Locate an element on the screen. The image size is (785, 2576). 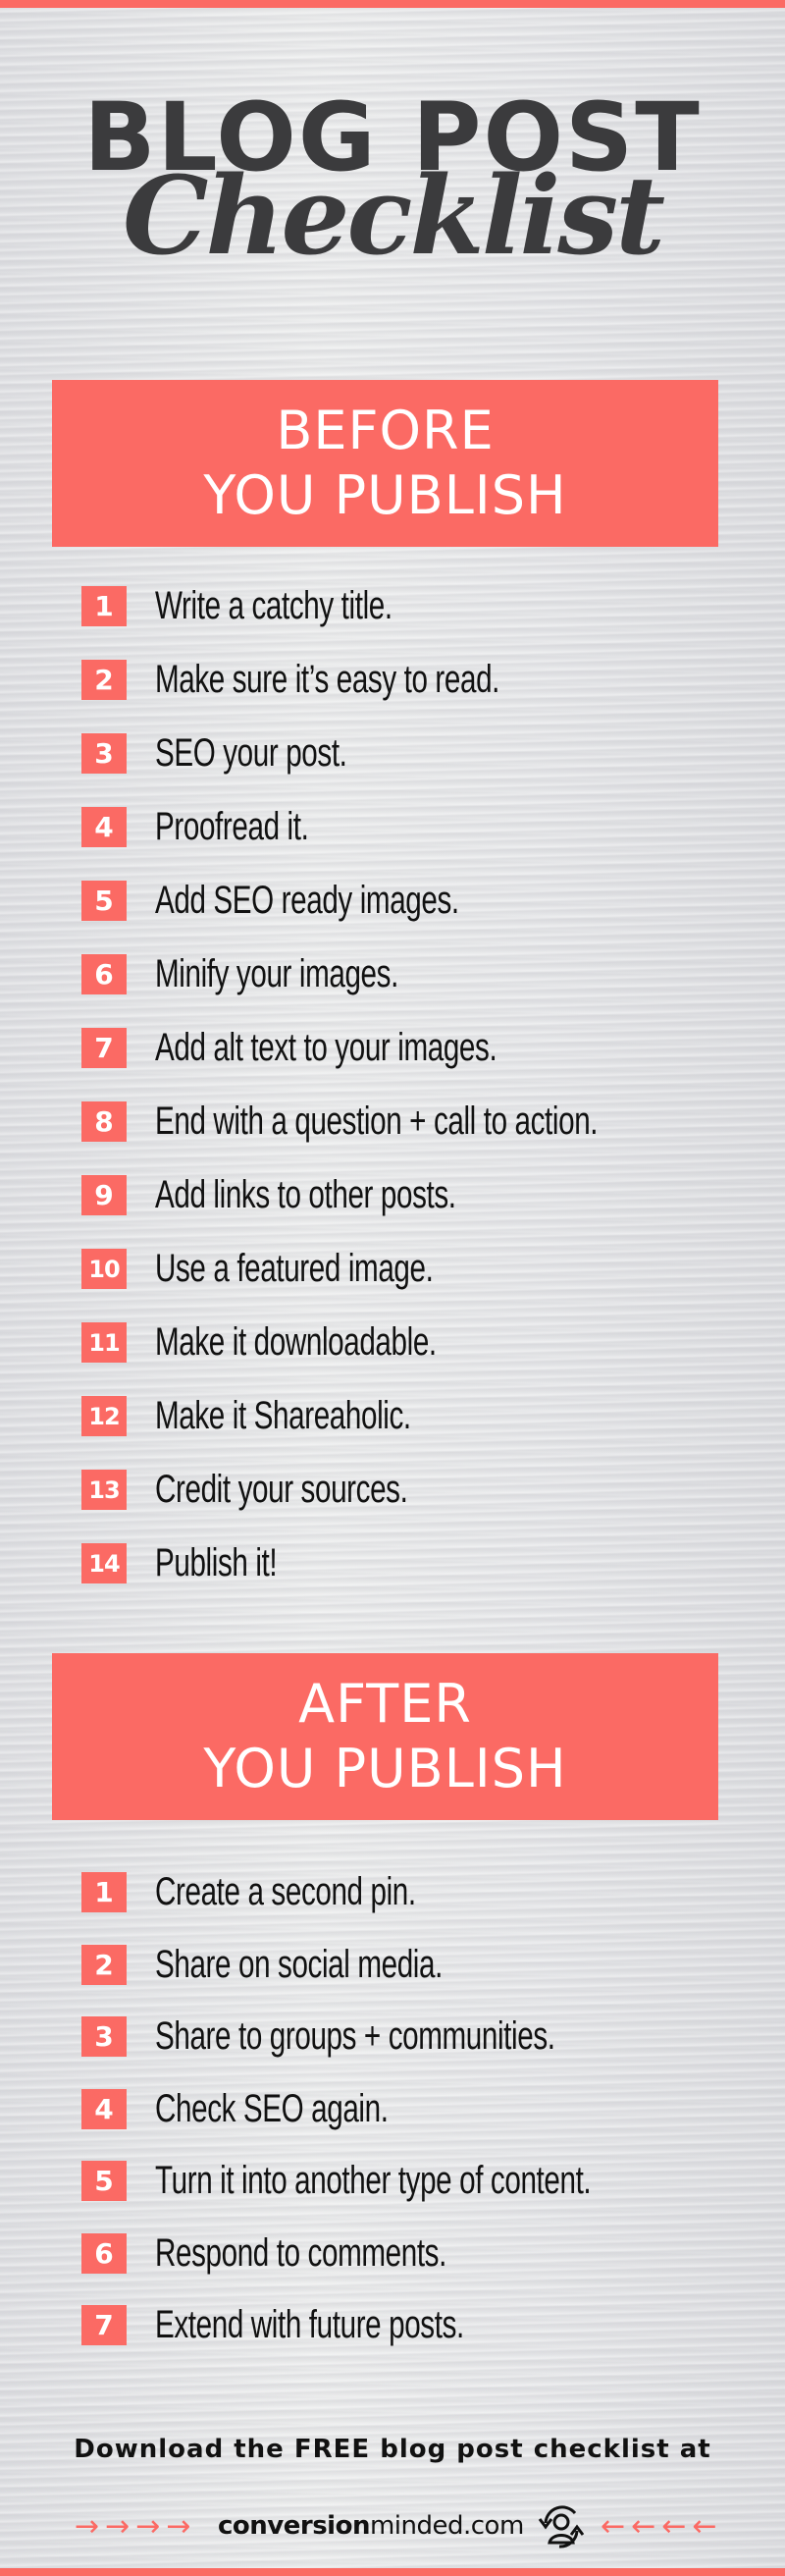
before-checklist-item: 8 End with a question + call to action. is located at coordinates (417, 1121).